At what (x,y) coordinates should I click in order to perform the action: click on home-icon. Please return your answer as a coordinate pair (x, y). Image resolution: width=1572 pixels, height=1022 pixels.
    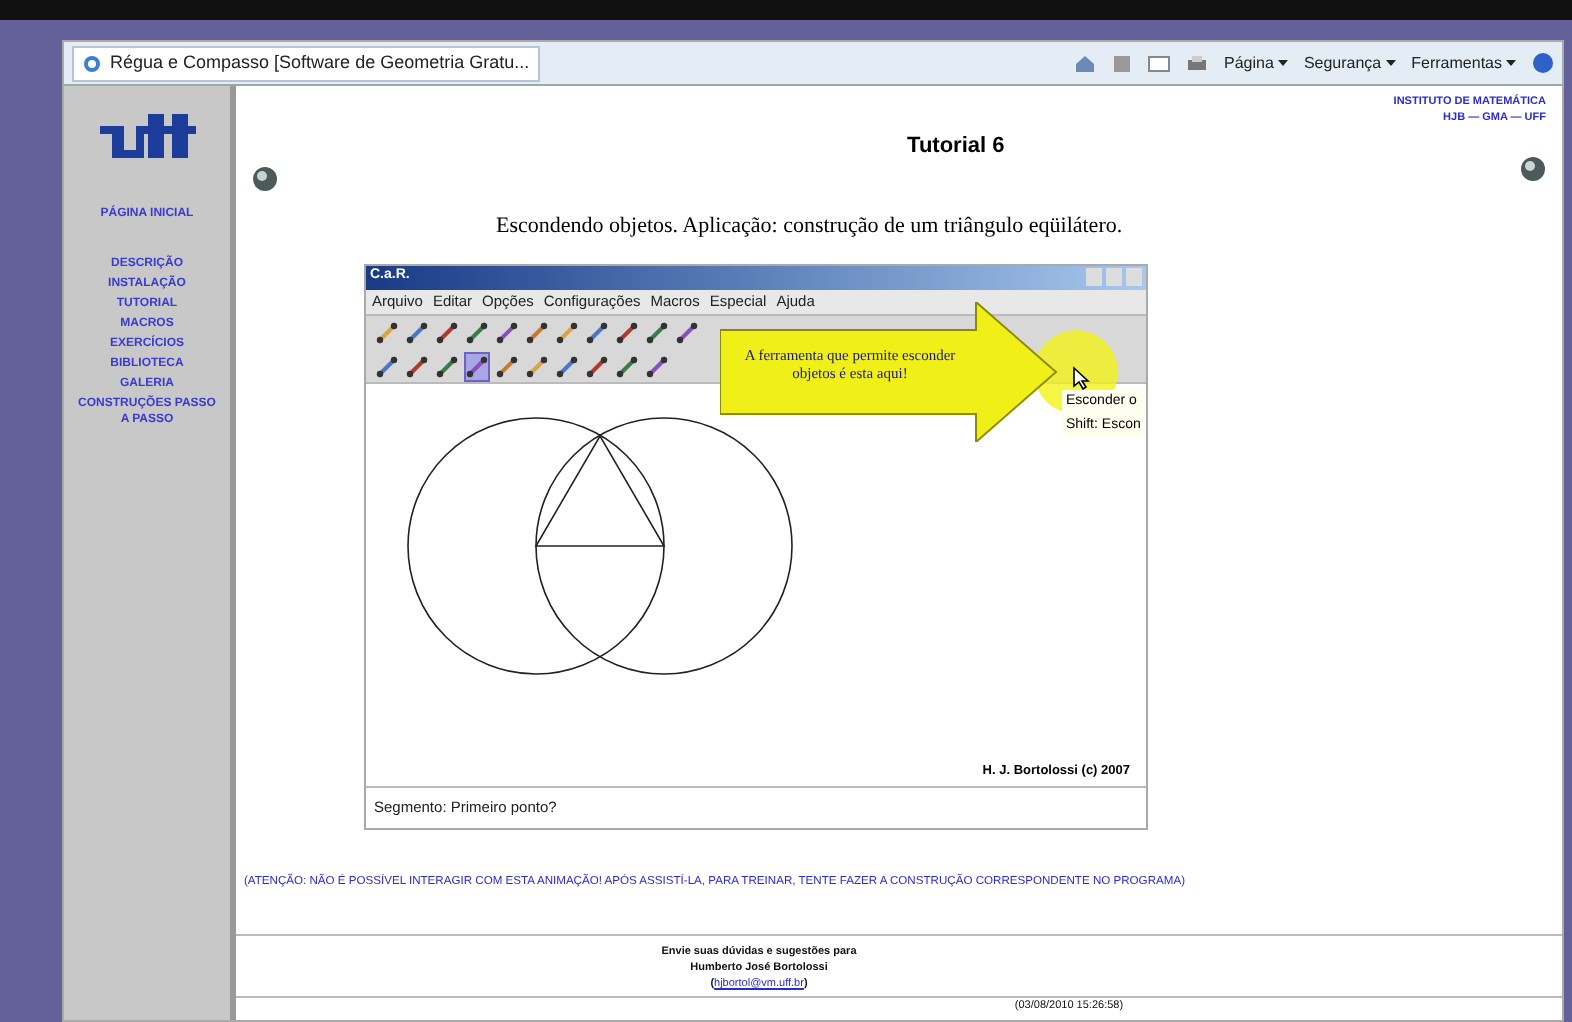
    Looking at the image, I should click on (1085, 63).